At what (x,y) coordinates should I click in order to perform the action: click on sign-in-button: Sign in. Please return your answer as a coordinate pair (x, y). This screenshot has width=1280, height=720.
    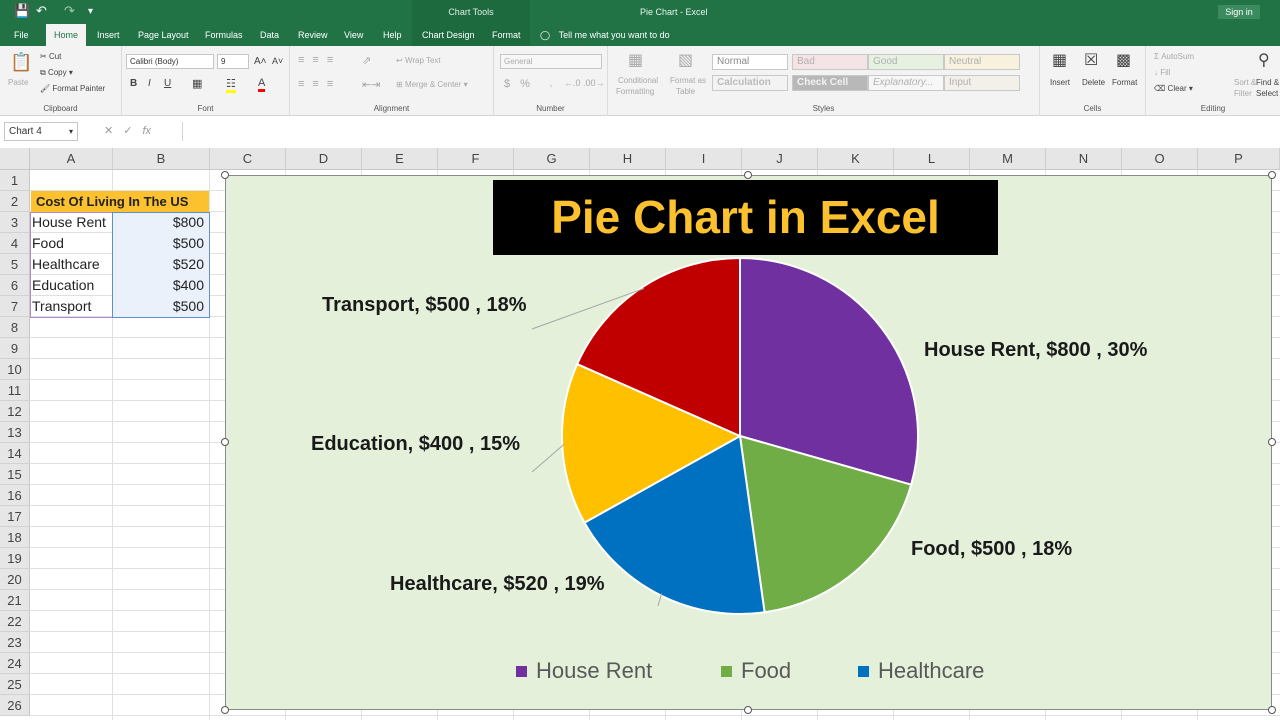
    Looking at the image, I should click on (1239, 12).